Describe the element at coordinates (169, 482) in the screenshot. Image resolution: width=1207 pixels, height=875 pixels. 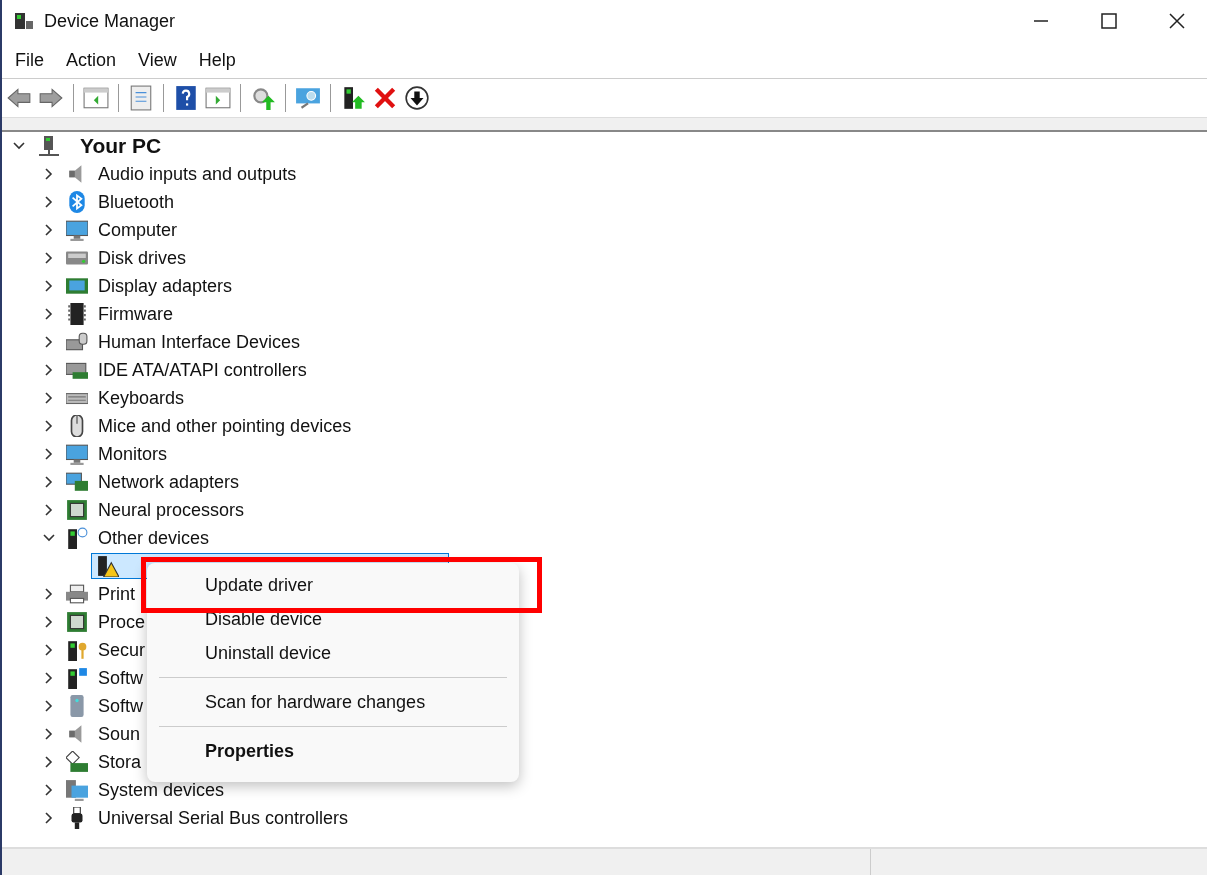
I see `tree-item: Network adapters` at that location.